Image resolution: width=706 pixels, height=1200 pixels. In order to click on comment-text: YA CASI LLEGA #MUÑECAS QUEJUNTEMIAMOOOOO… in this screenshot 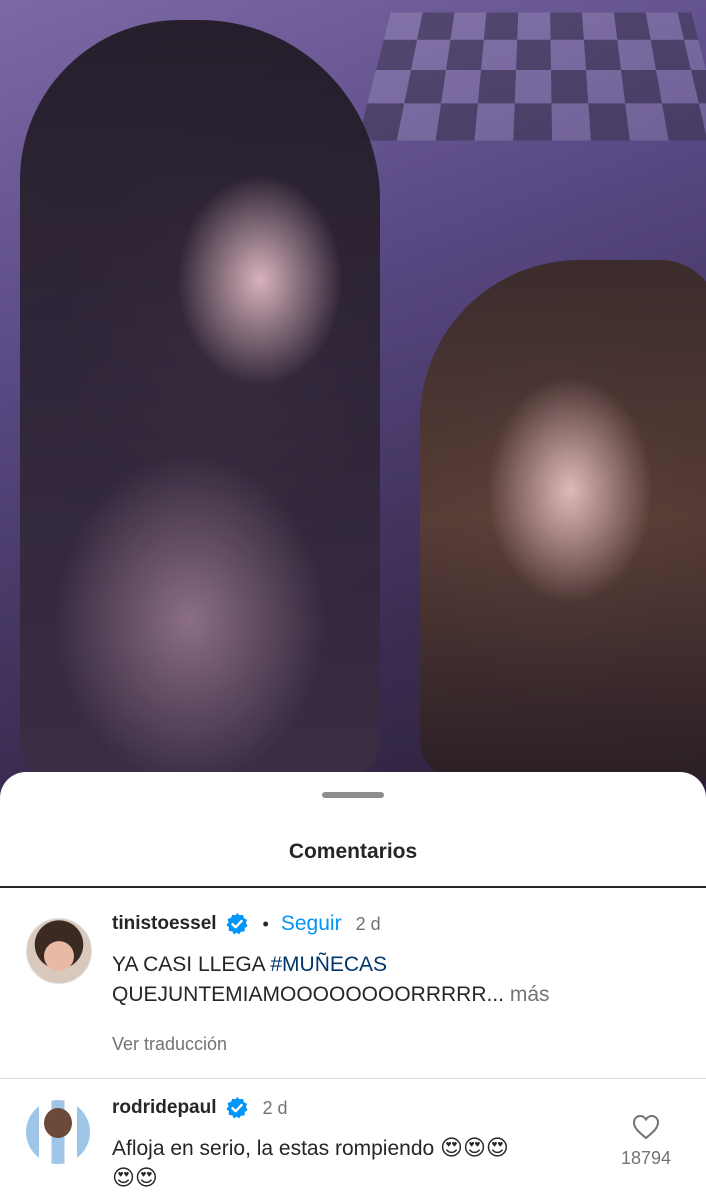, I will do `click(362, 980)`.